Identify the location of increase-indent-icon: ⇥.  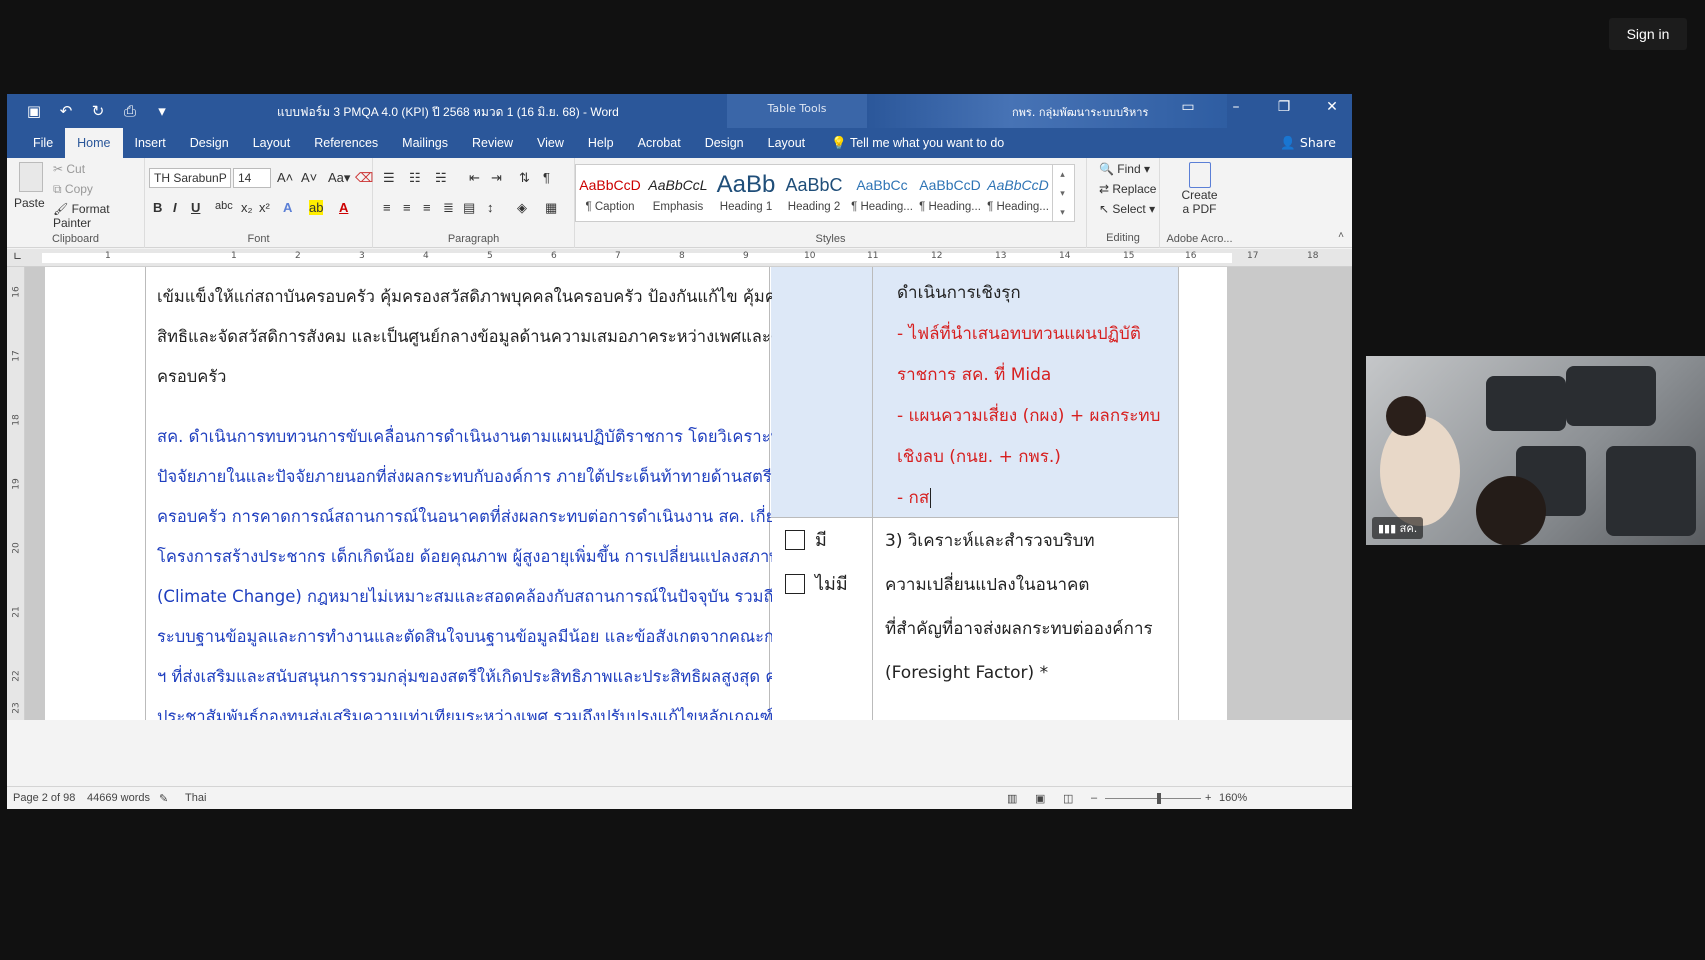
(496, 178).